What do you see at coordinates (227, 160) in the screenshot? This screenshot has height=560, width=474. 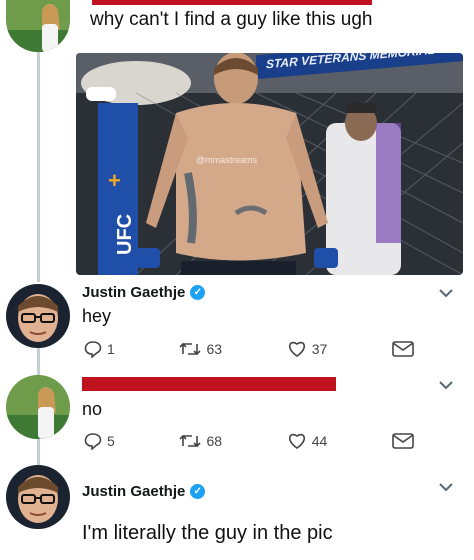 I see `media-watermark: @mmastreams` at bounding box center [227, 160].